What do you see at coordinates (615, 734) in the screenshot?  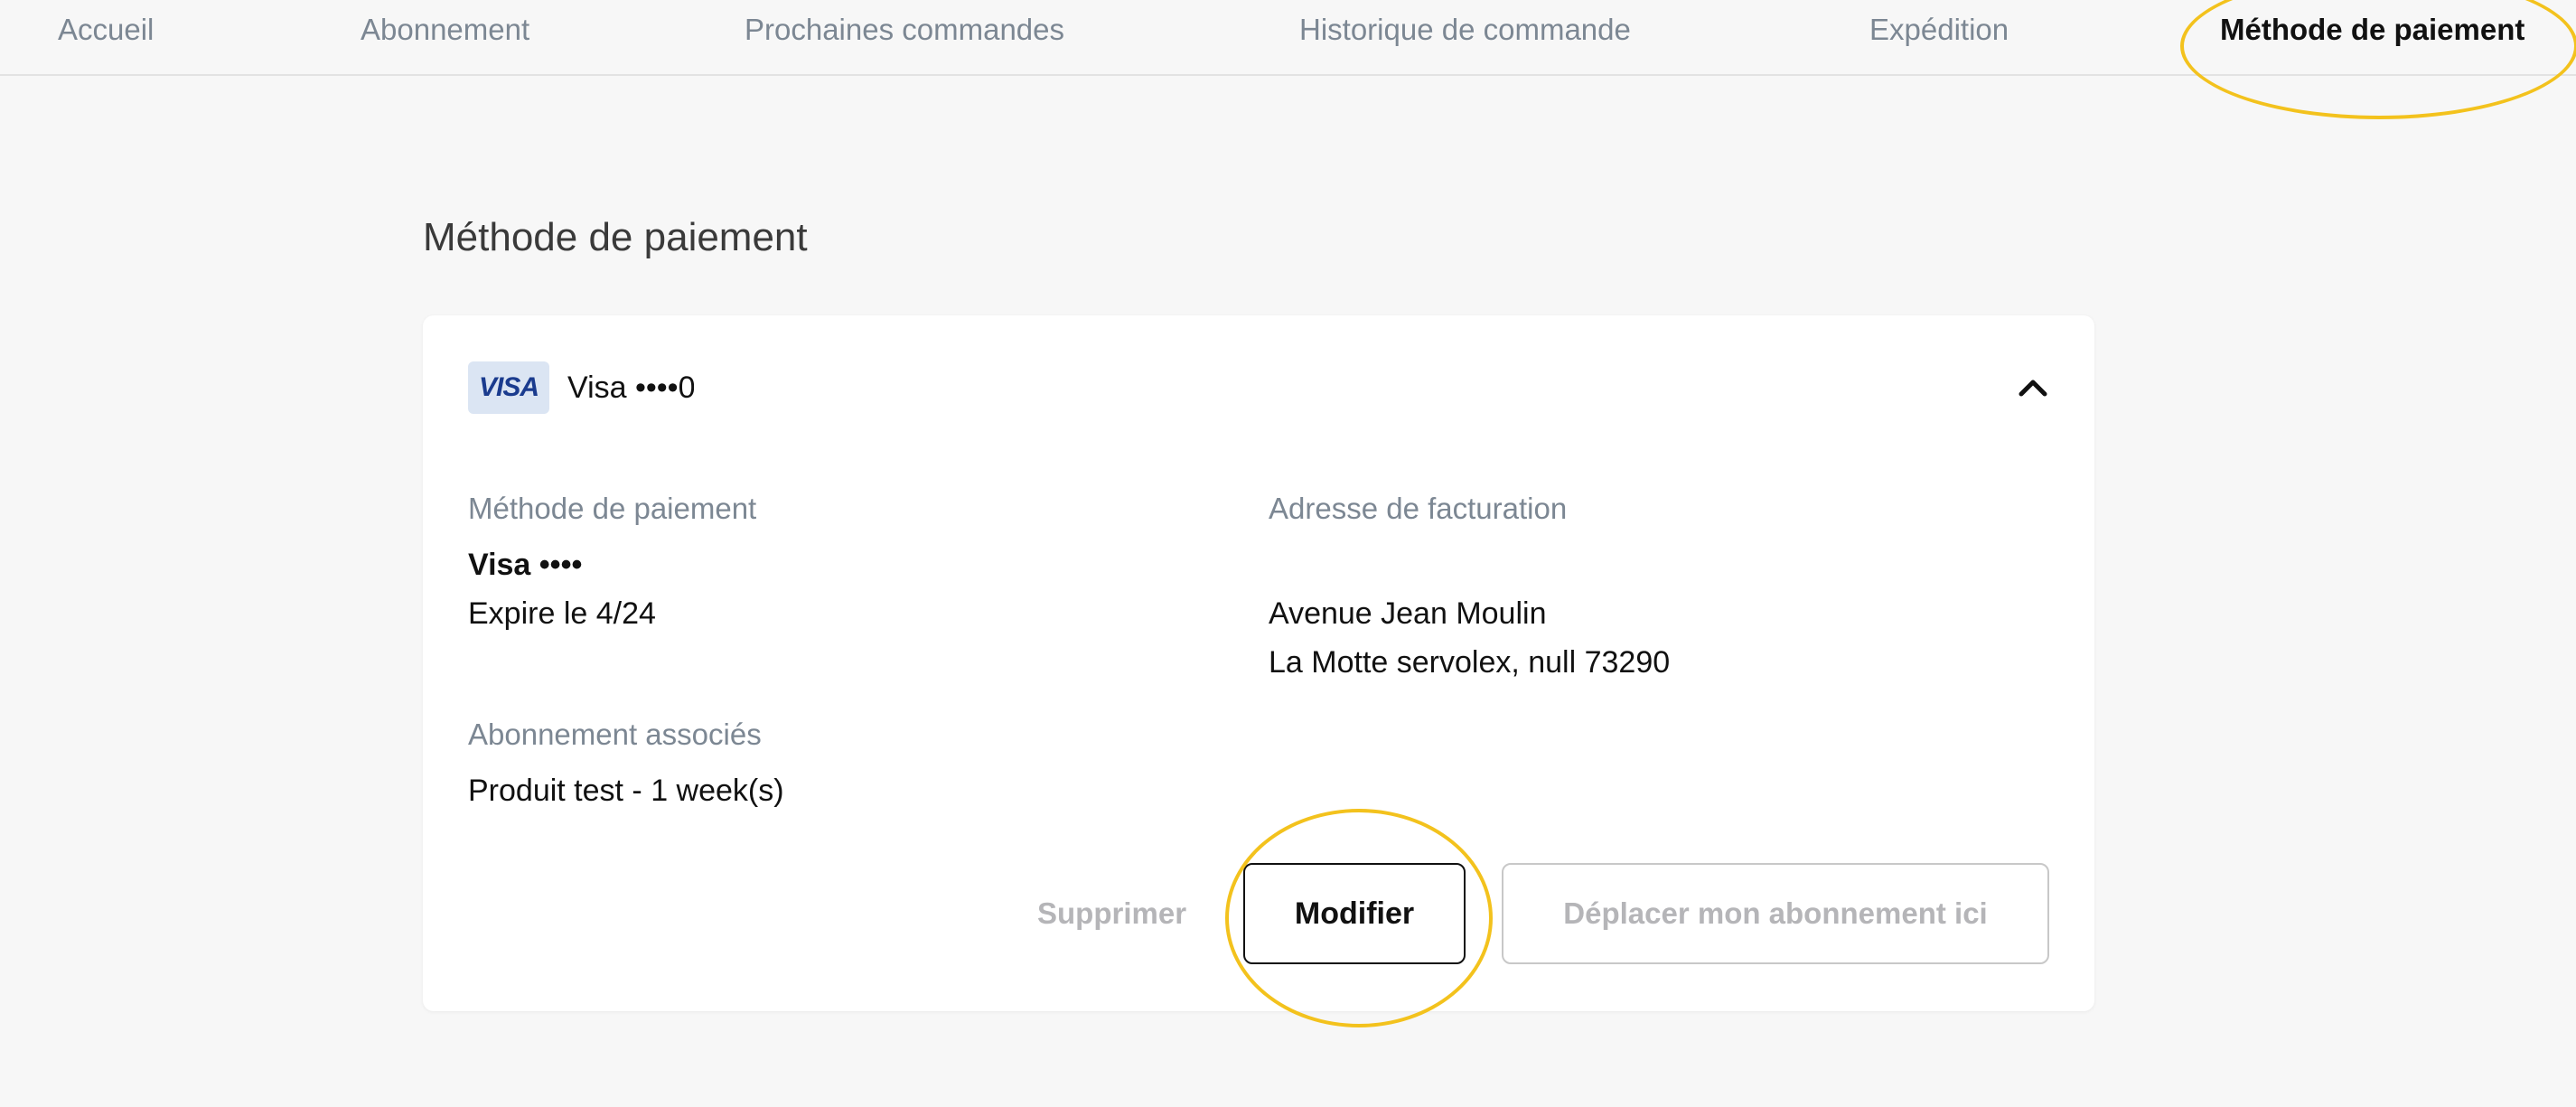 I see `subscriptions-label: Abonnement associés` at bounding box center [615, 734].